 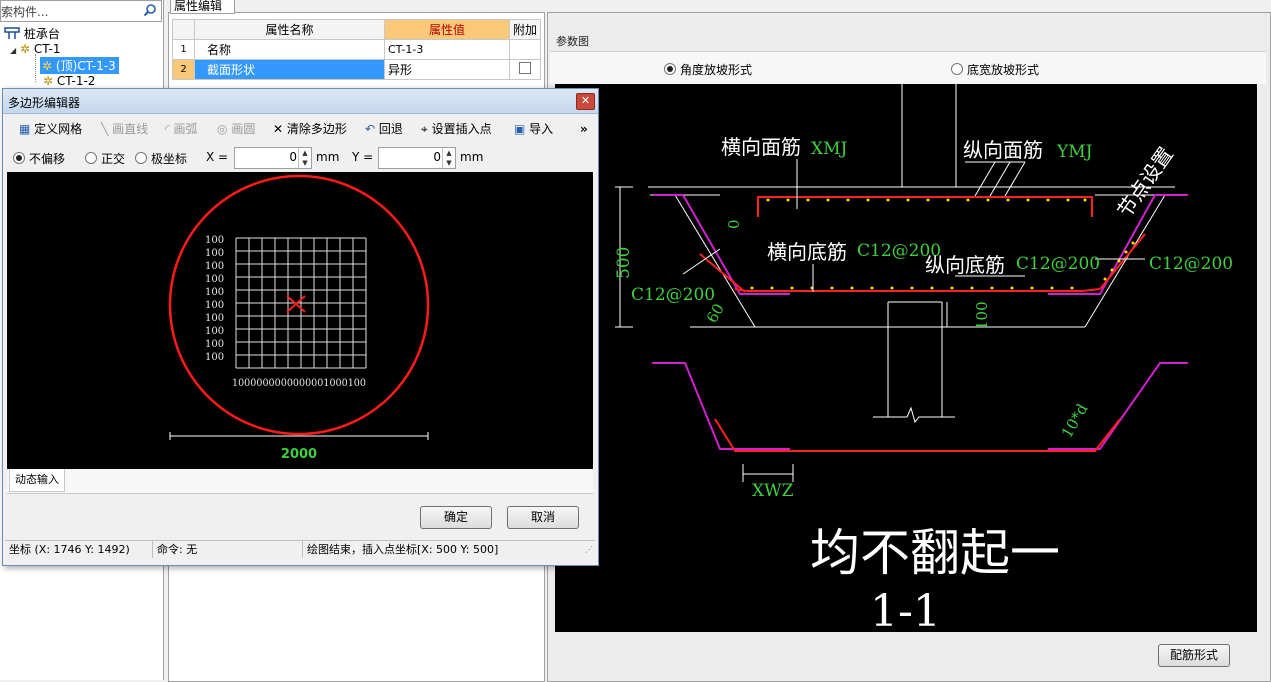 I want to click on collapse-triangle-icon: ◢, so click(x=13, y=50).